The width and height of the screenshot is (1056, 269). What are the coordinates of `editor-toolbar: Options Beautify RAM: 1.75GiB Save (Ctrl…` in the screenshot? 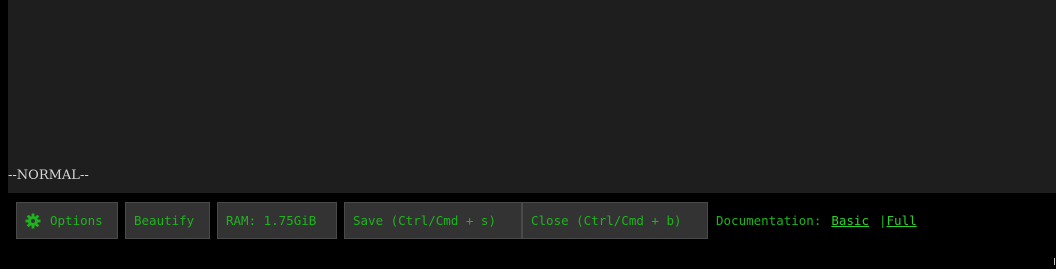 It's located at (466, 220).